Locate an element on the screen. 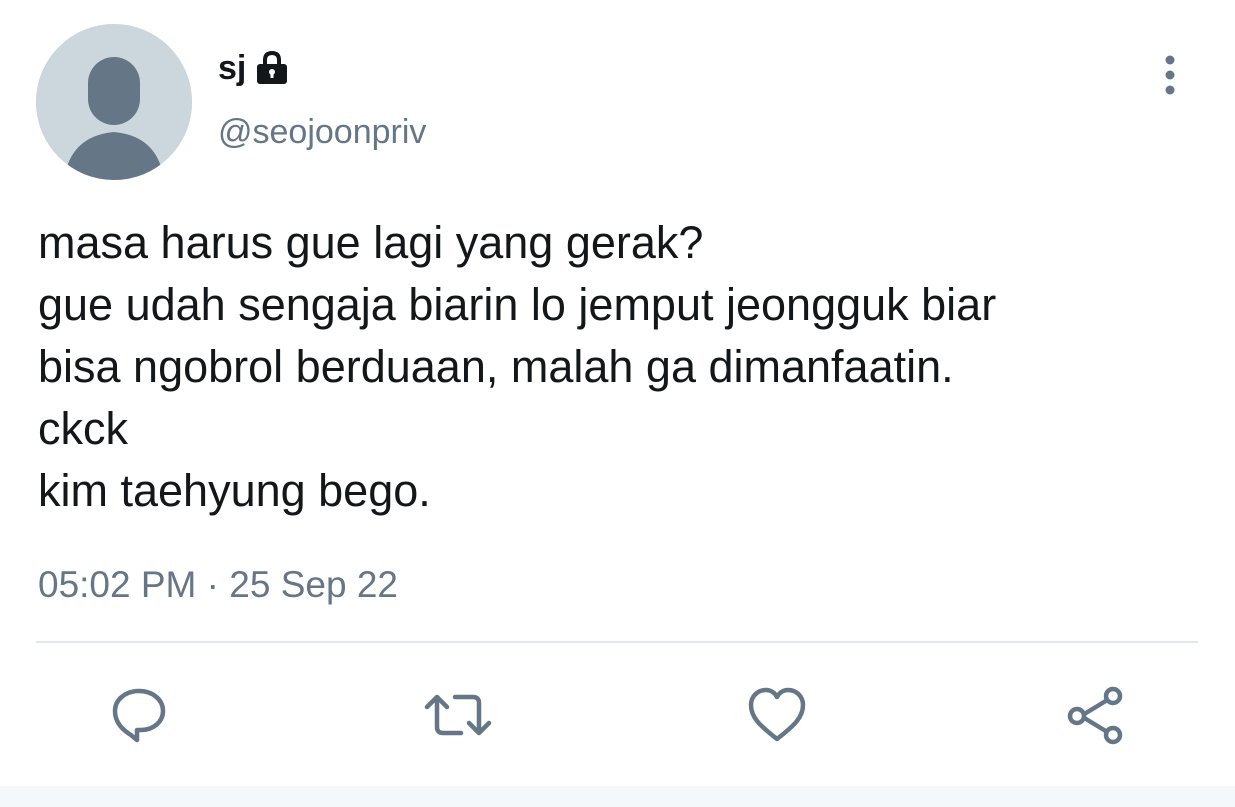  retweet-icon is located at coordinates (458, 715).